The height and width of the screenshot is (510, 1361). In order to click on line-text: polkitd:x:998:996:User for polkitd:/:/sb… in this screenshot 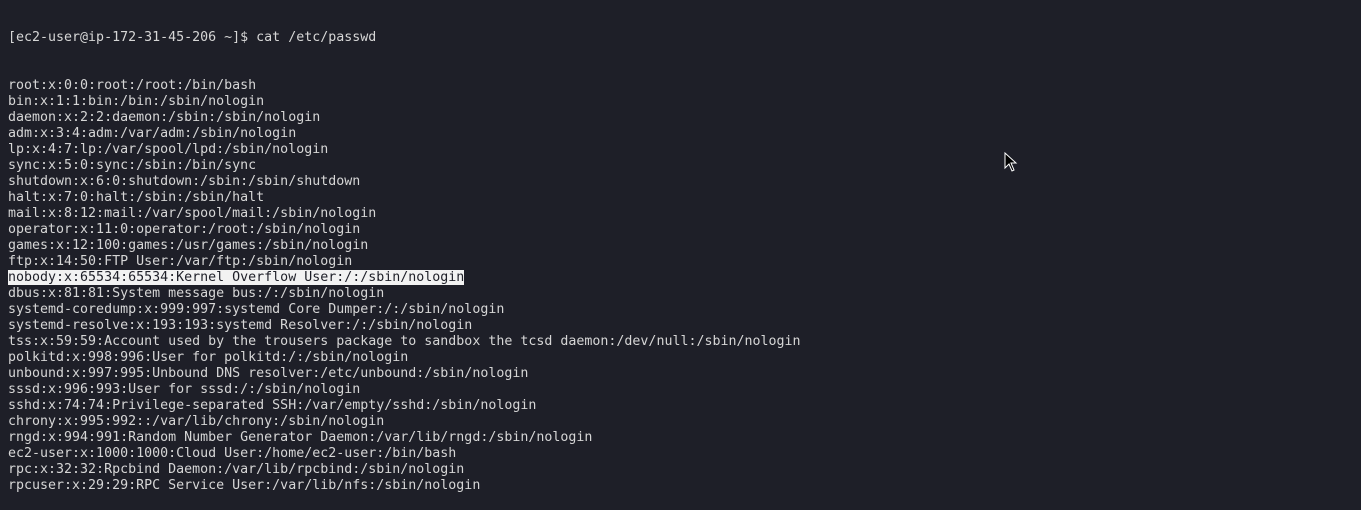, I will do `click(208, 357)`.